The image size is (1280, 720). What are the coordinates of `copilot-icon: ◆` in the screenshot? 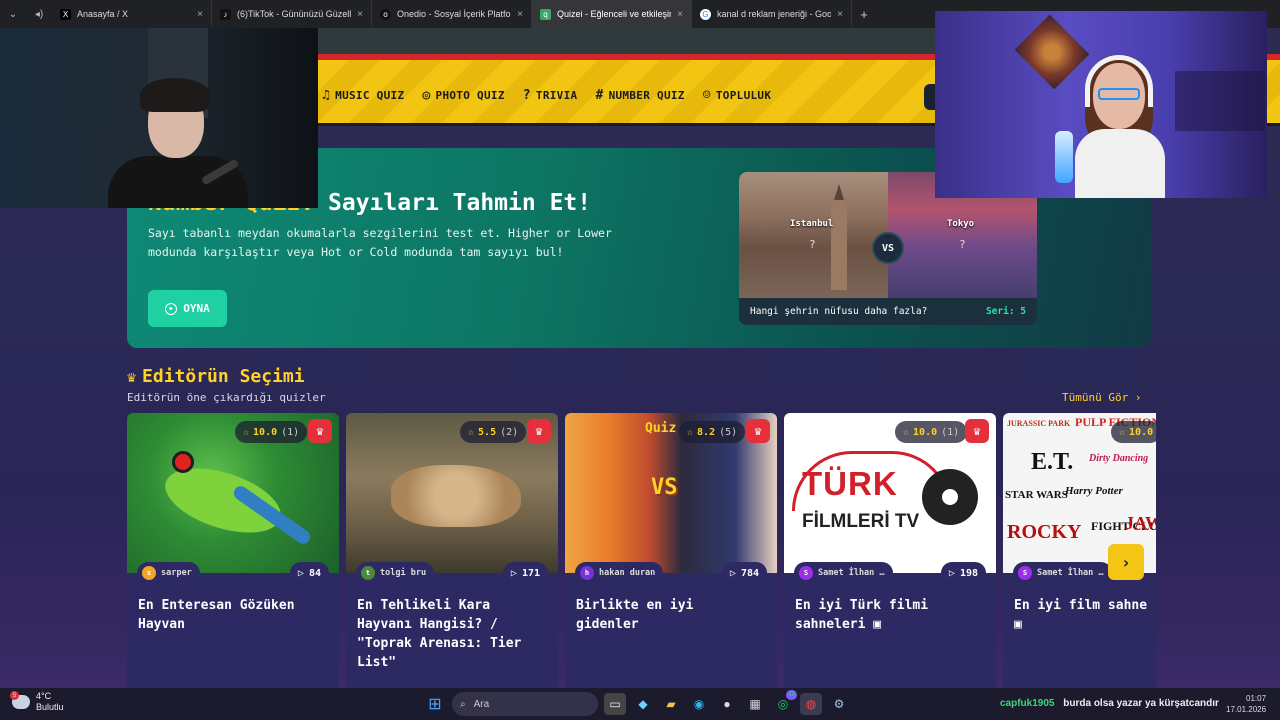 It's located at (643, 704).